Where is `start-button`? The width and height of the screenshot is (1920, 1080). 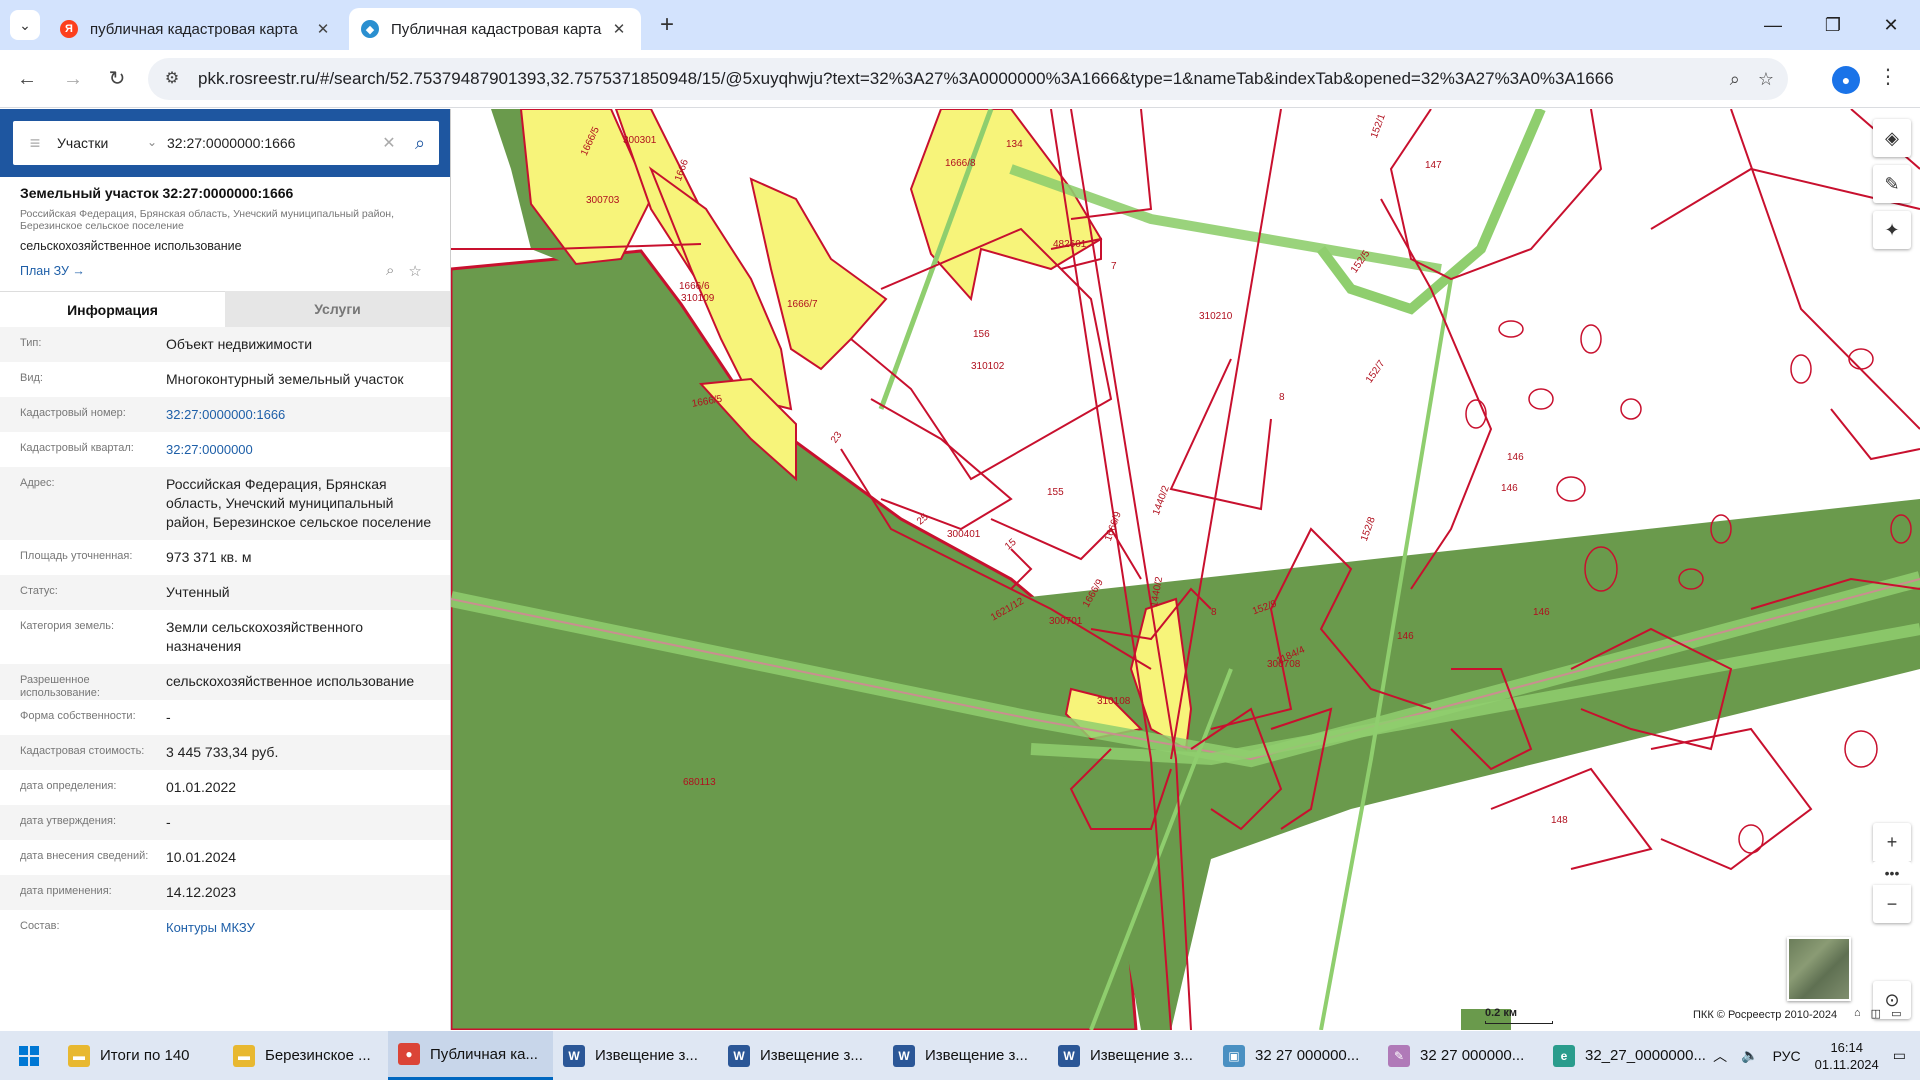 start-button is located at coordinates (29, 1055).